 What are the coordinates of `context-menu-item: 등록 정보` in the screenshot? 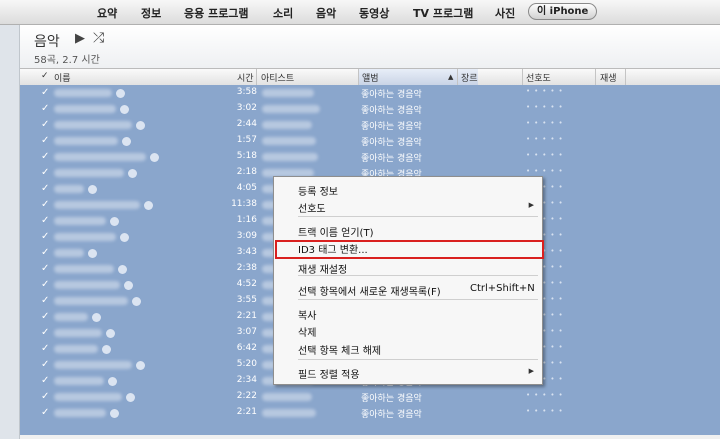 It's located at (408, 189).